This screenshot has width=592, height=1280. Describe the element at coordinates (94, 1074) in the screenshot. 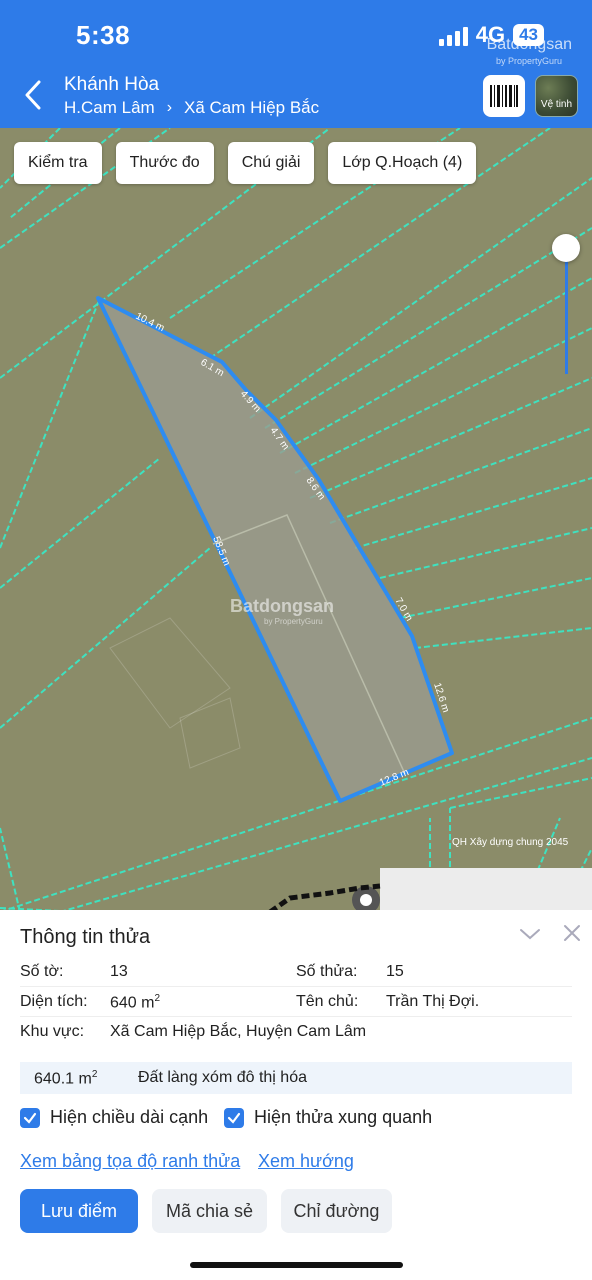

I see `land-area-sup: 2` at that location.